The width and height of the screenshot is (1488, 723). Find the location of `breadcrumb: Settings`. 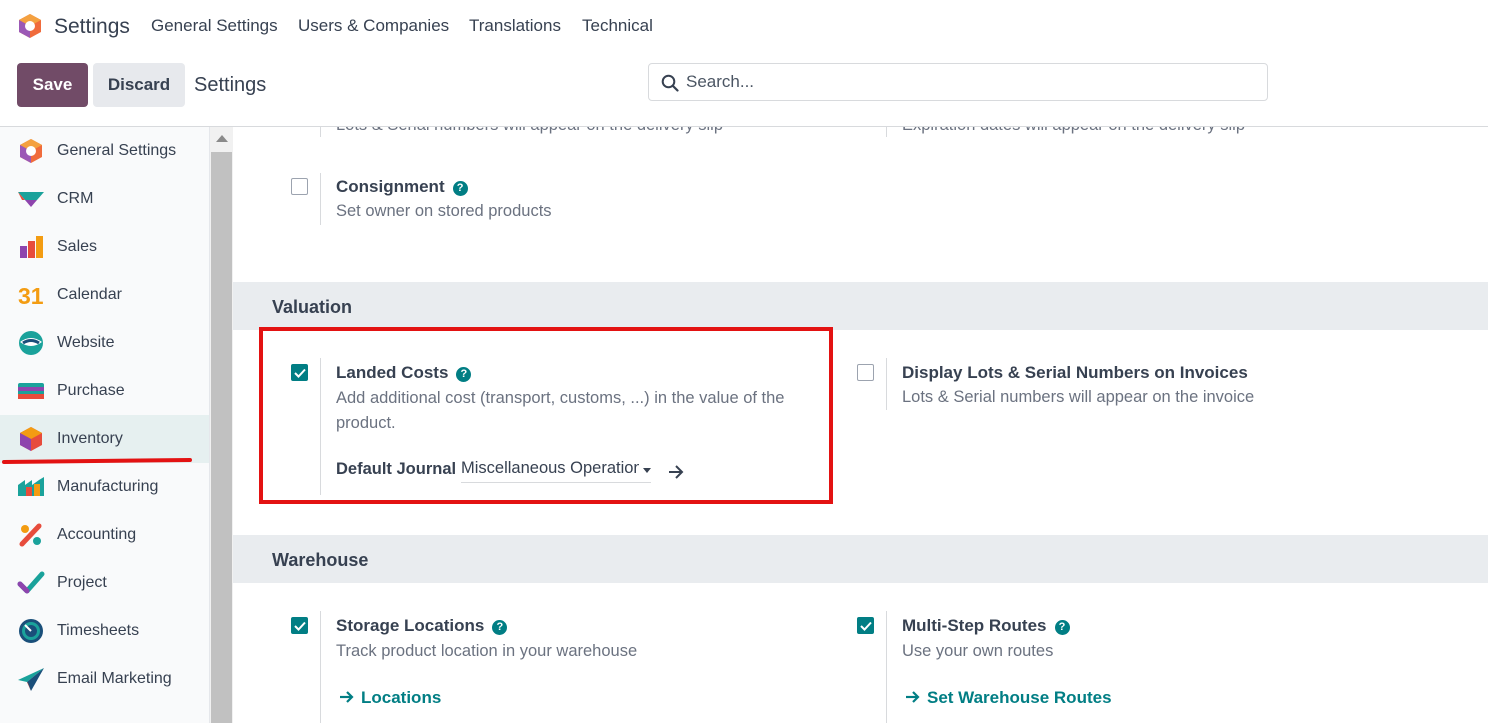

breadcrumb: Settings is located at coordinates (230, 85).